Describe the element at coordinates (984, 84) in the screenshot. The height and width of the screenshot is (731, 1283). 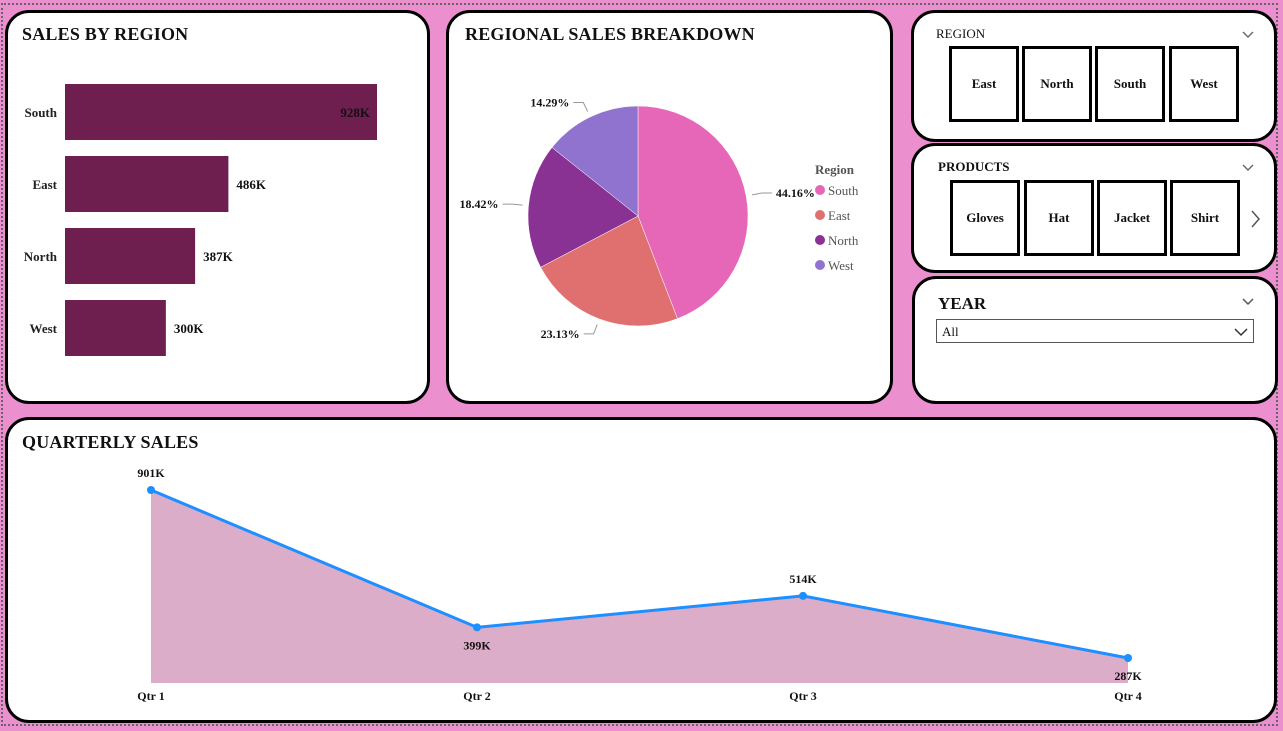
I see `region-option-east: East` at that location.